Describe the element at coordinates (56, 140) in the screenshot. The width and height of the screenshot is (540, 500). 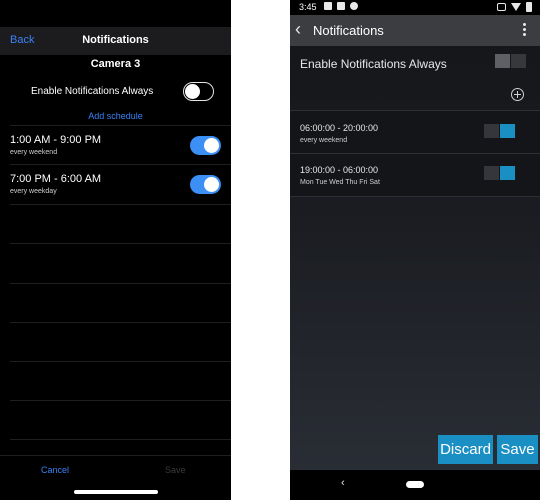
I see `ios-schedule-time: 1:00 AM - 9:00 PM` at that location.